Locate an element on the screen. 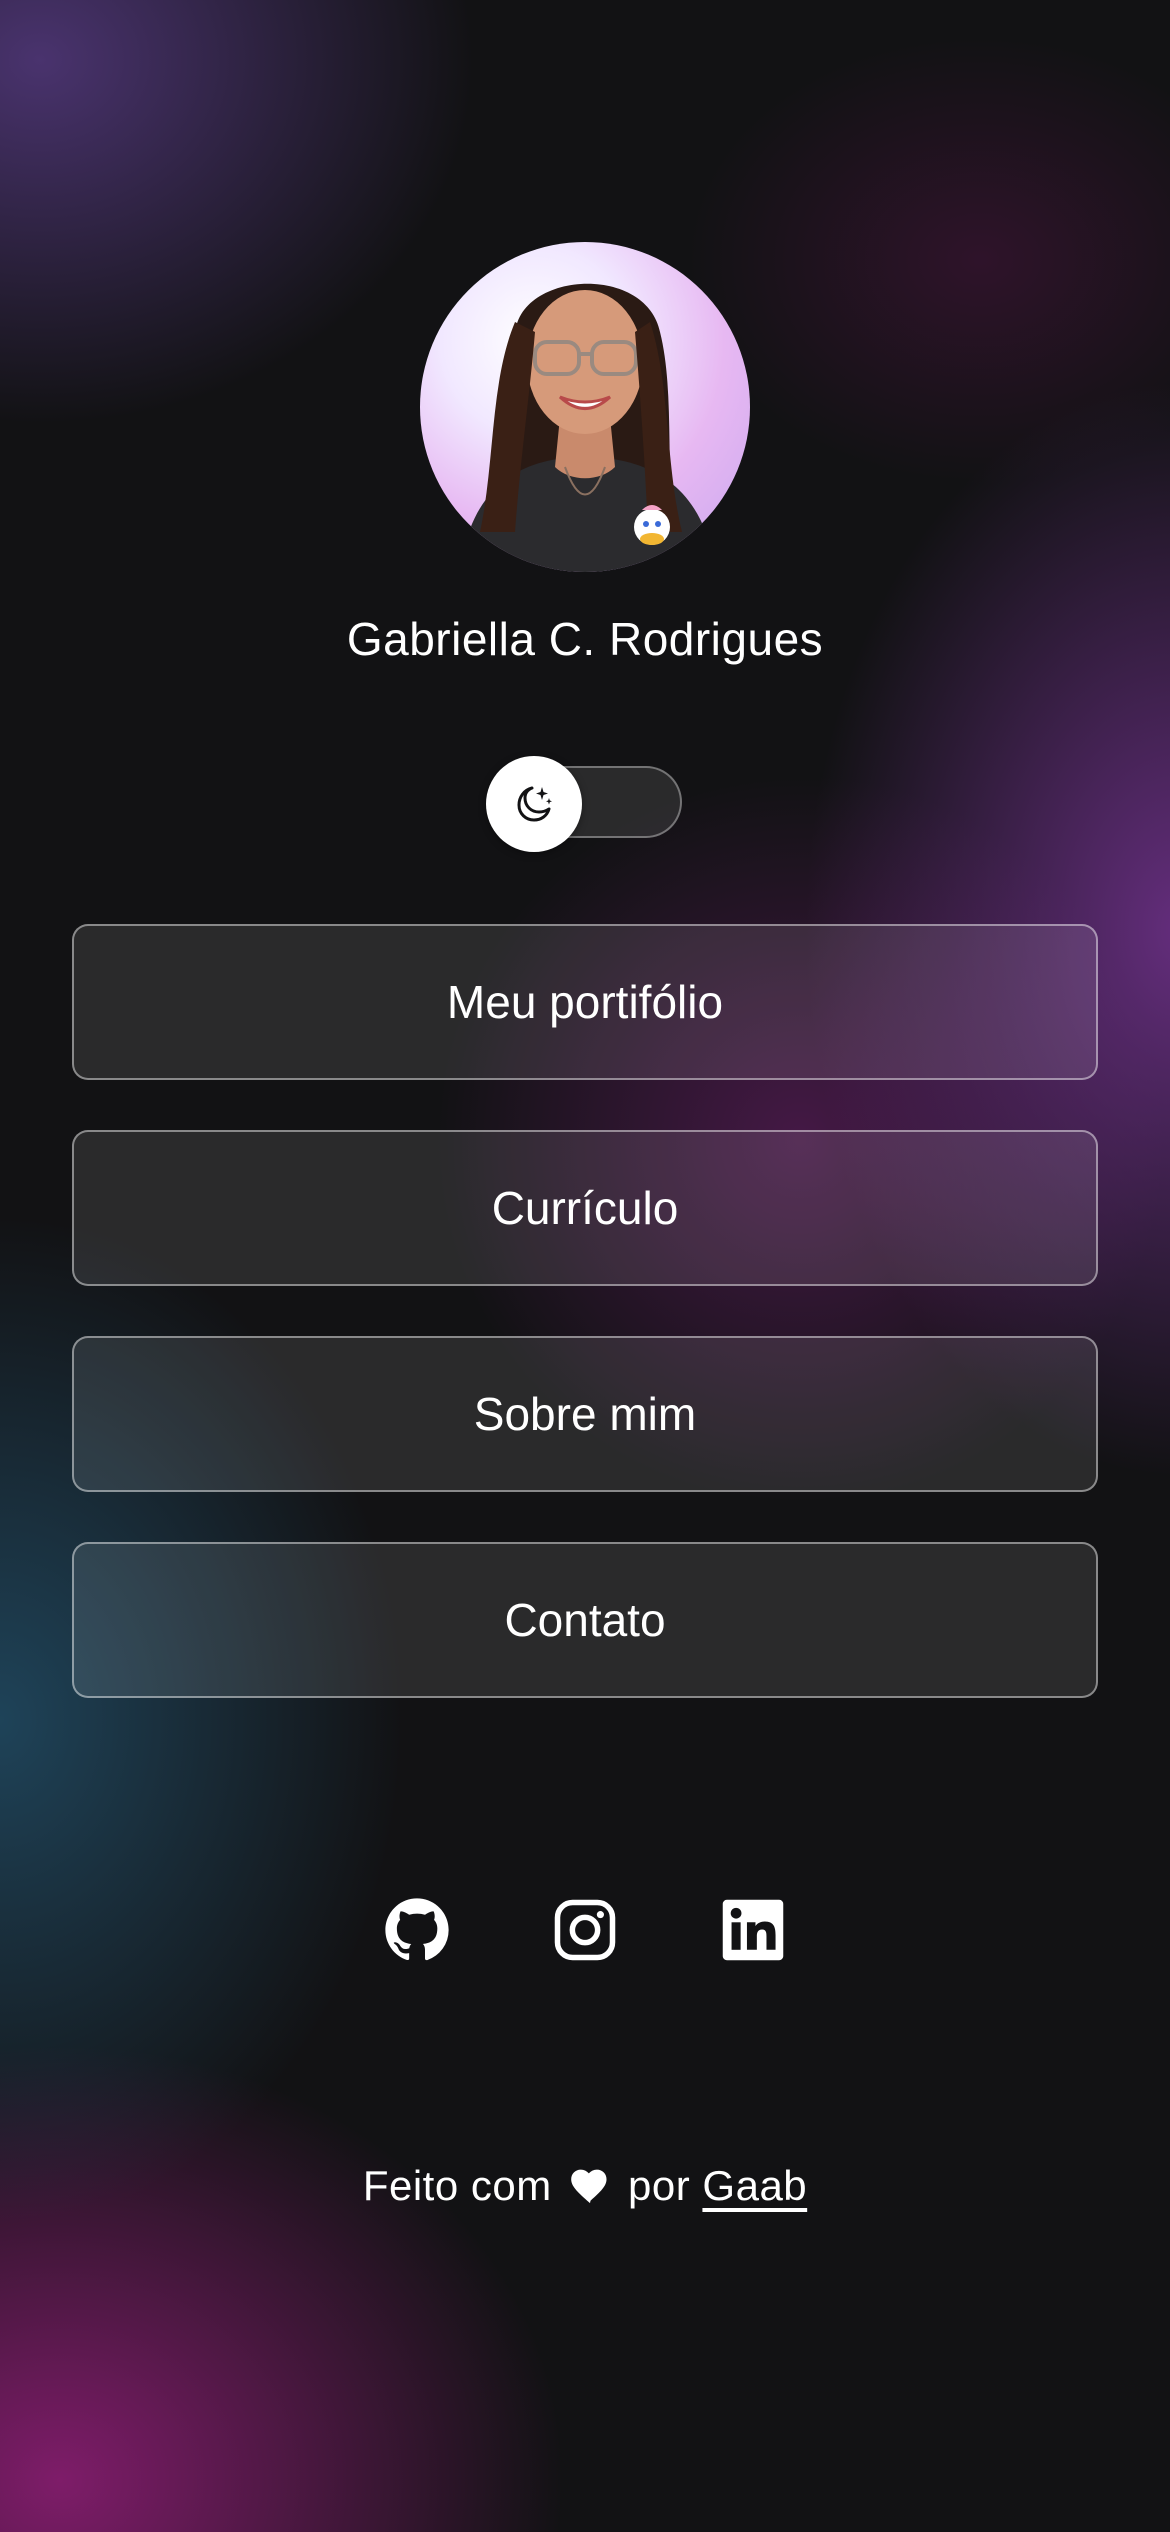  curriculum-button: Currículo is located at coordinates (585, 1208).